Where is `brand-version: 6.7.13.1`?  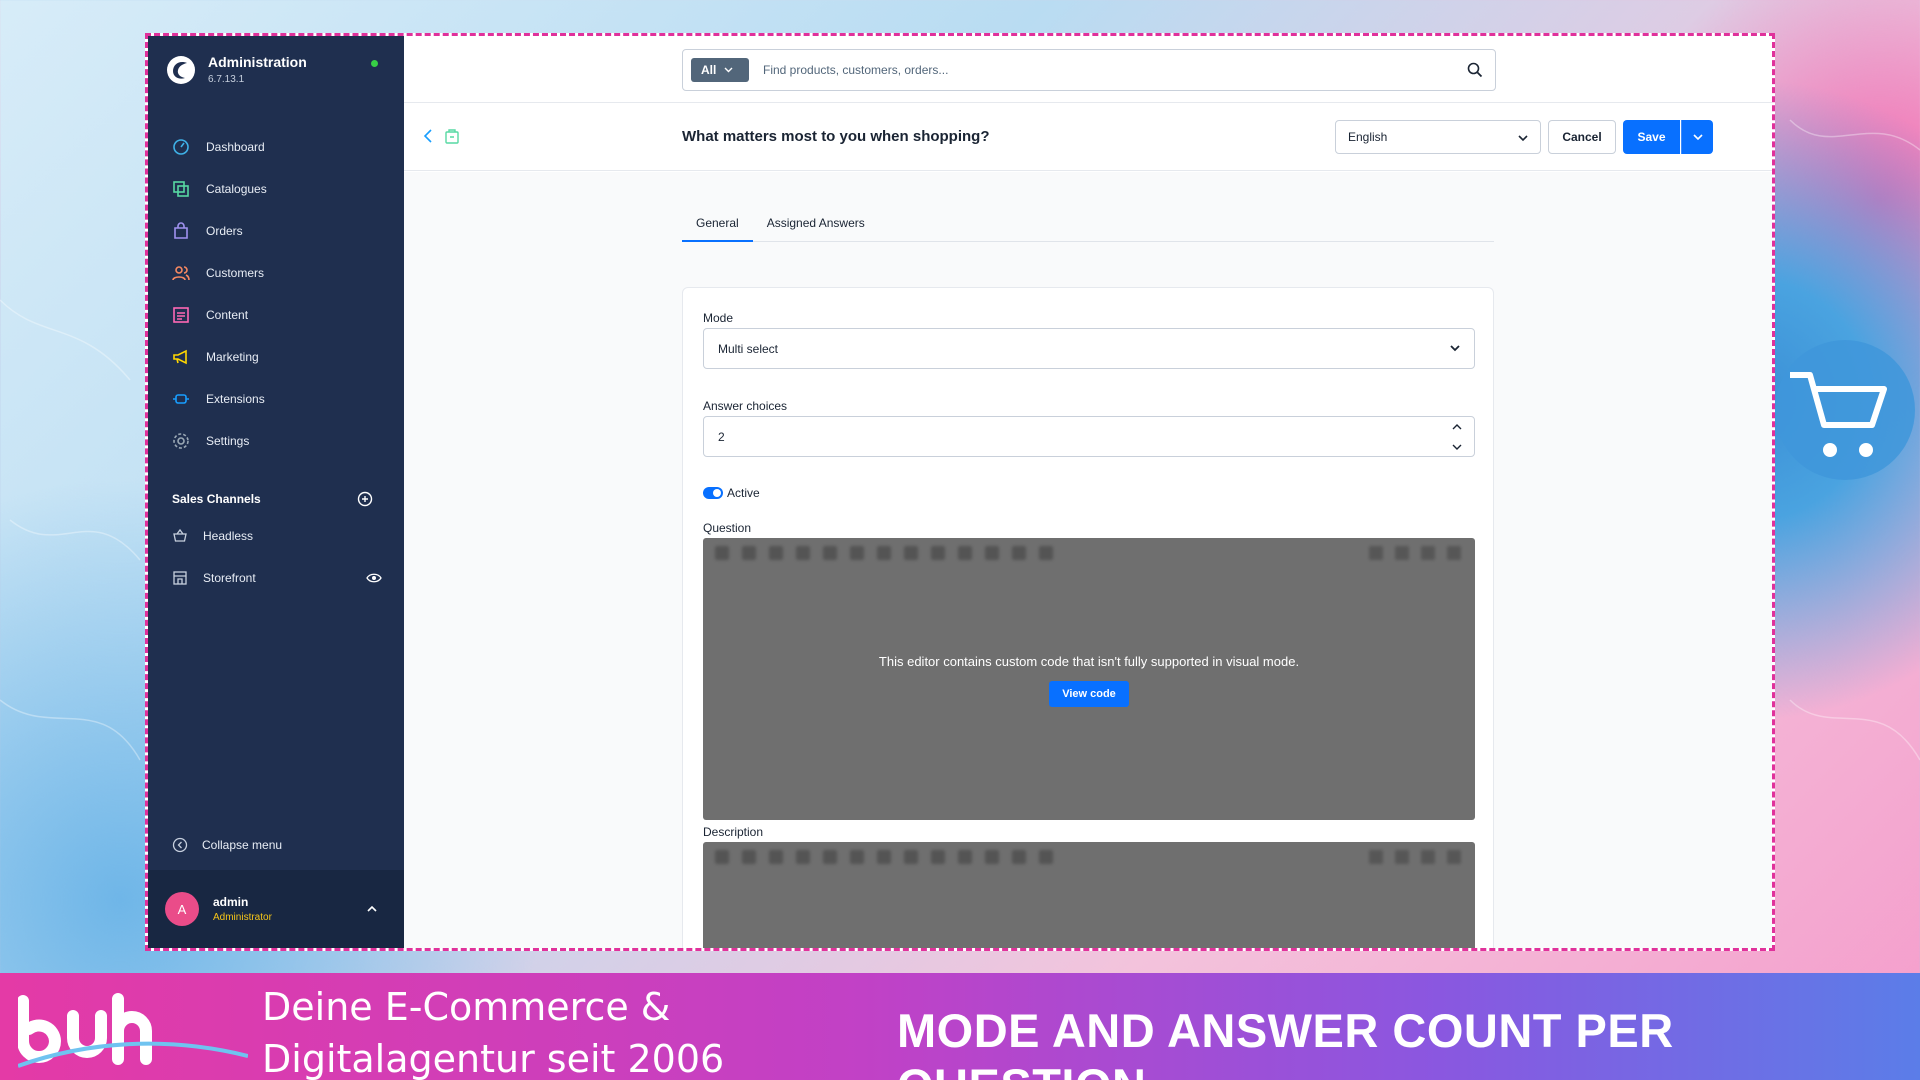 brand-version: 6.7.13.1 is located at coordinates (226, 79).